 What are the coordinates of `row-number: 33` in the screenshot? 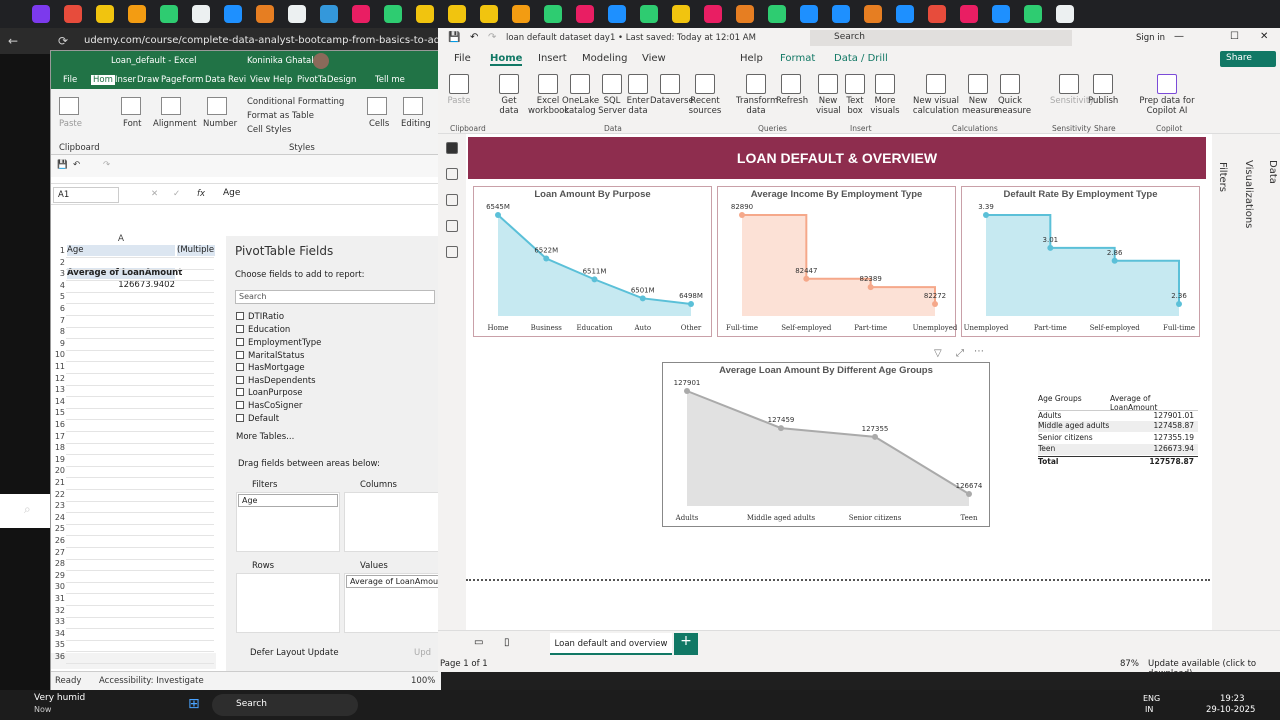 It's located at (58, 621).